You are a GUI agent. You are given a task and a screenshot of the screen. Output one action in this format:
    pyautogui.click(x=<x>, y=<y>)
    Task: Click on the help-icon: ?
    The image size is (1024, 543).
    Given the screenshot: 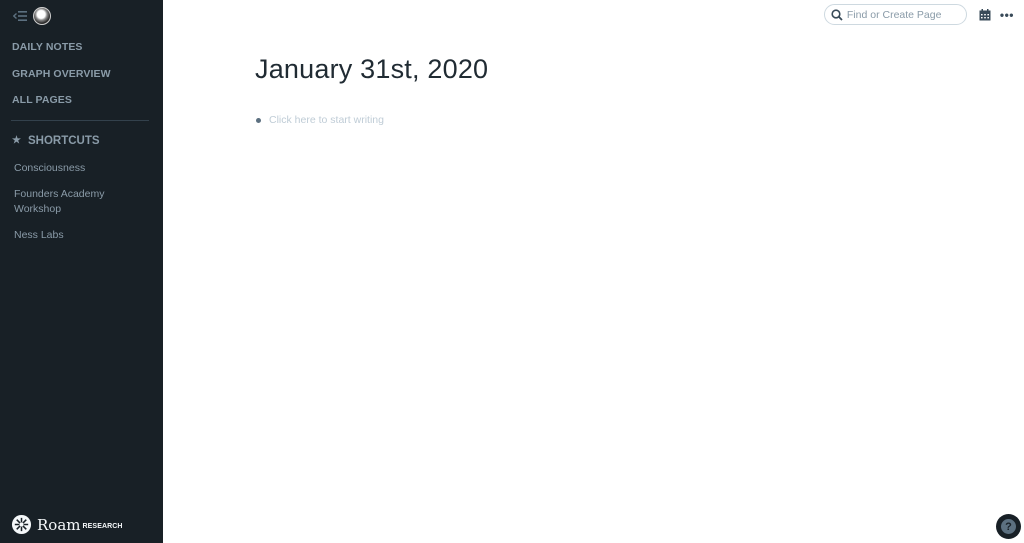 What is the action you would take?
    pyautogui.click(x=1008, y=526)
    